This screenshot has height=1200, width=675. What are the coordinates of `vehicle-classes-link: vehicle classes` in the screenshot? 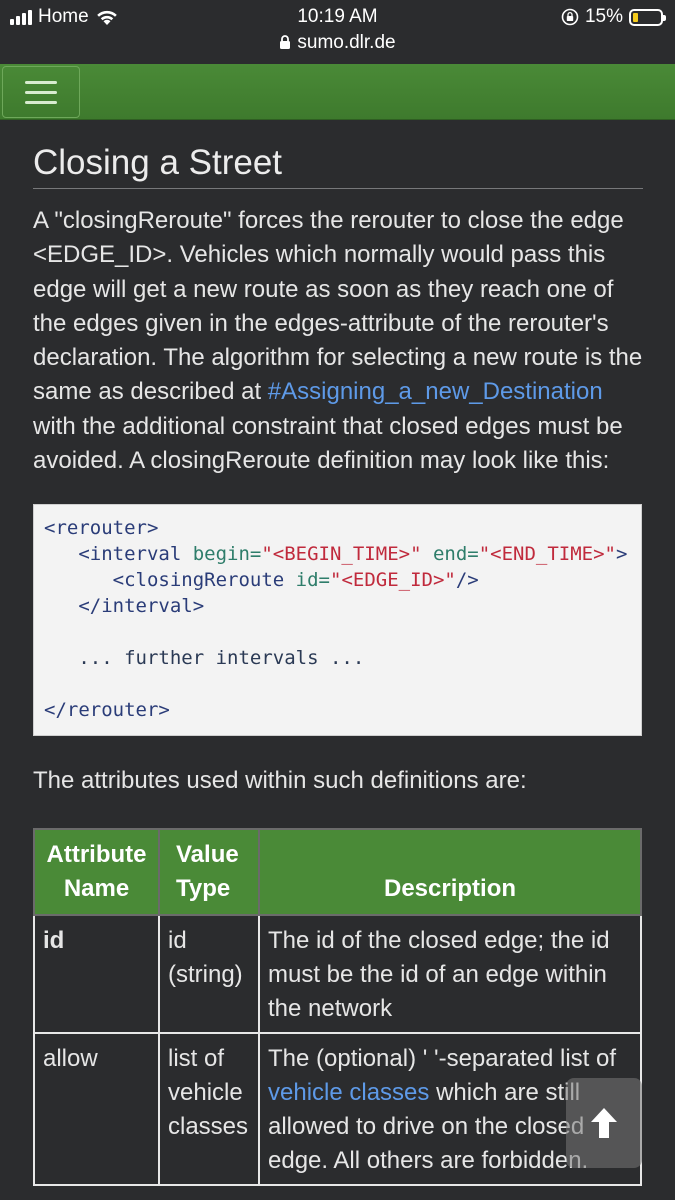 It's located at (348, 1092).